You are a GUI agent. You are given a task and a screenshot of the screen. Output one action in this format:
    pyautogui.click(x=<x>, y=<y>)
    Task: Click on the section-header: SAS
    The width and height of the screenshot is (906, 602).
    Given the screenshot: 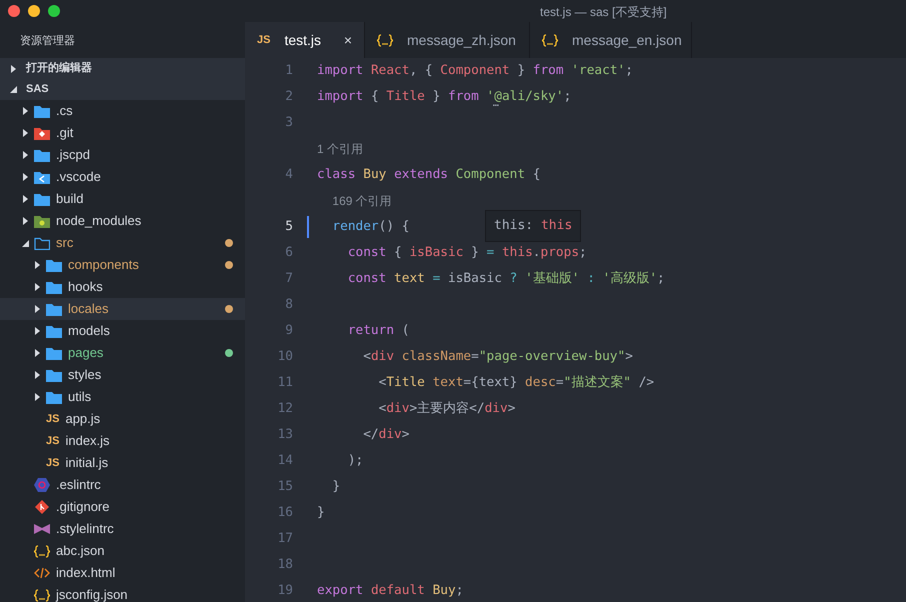 What is the action you would take?
    pyautogui.click(x=122, y=89)
    